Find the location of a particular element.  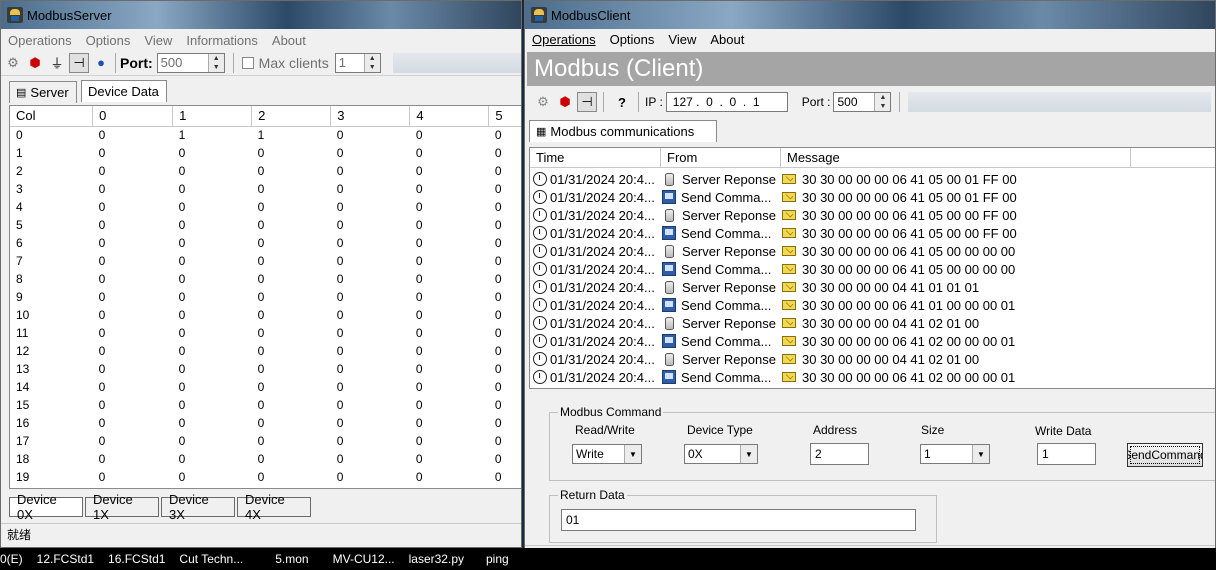

table-row: 1000000 is located at coordinates (265, 153).